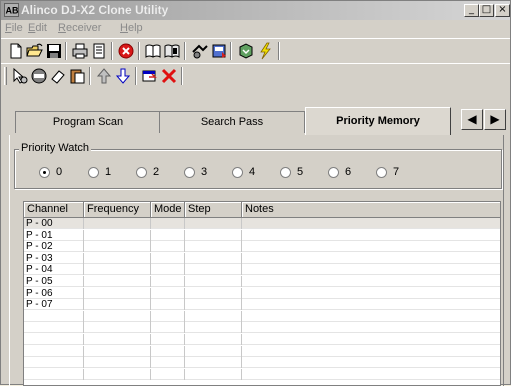 The image size is (511, 386). Describe the element at coordinates (54, 235) in the screenshot. I see `cell-channel: P - 01` at that location.